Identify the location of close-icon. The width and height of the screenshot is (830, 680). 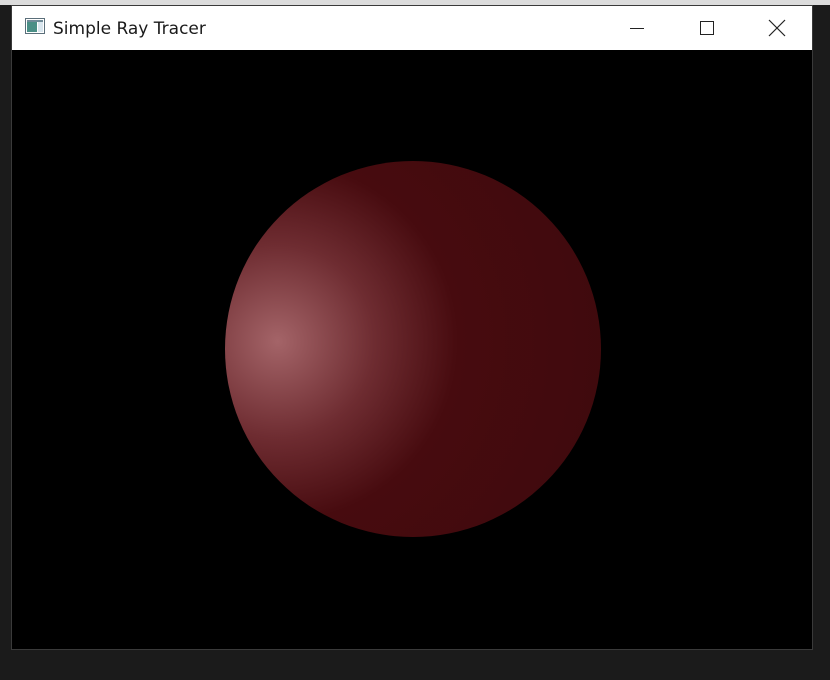
(777, 28).